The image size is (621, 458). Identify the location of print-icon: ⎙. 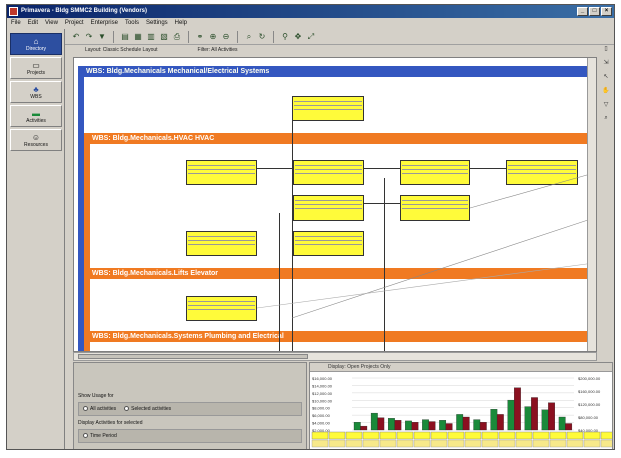
(177, 37).